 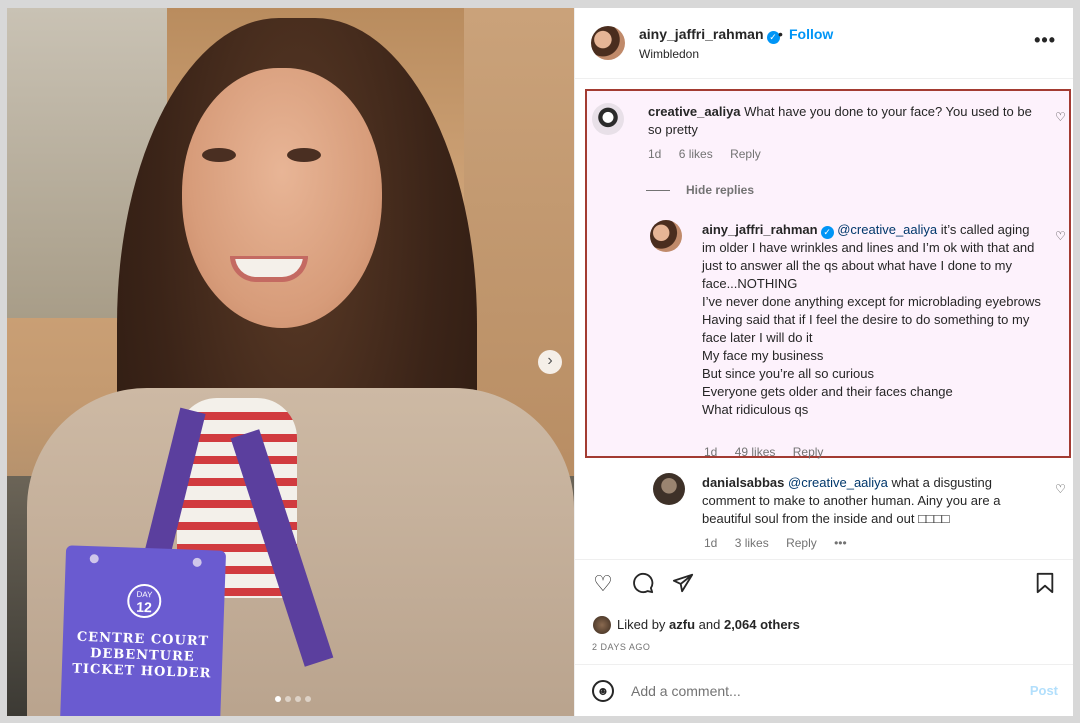 What do you see at coordinates (752, 543) in the screenshot?
I see `reply-likes: 3 likes` at bounding box center [752, 543].